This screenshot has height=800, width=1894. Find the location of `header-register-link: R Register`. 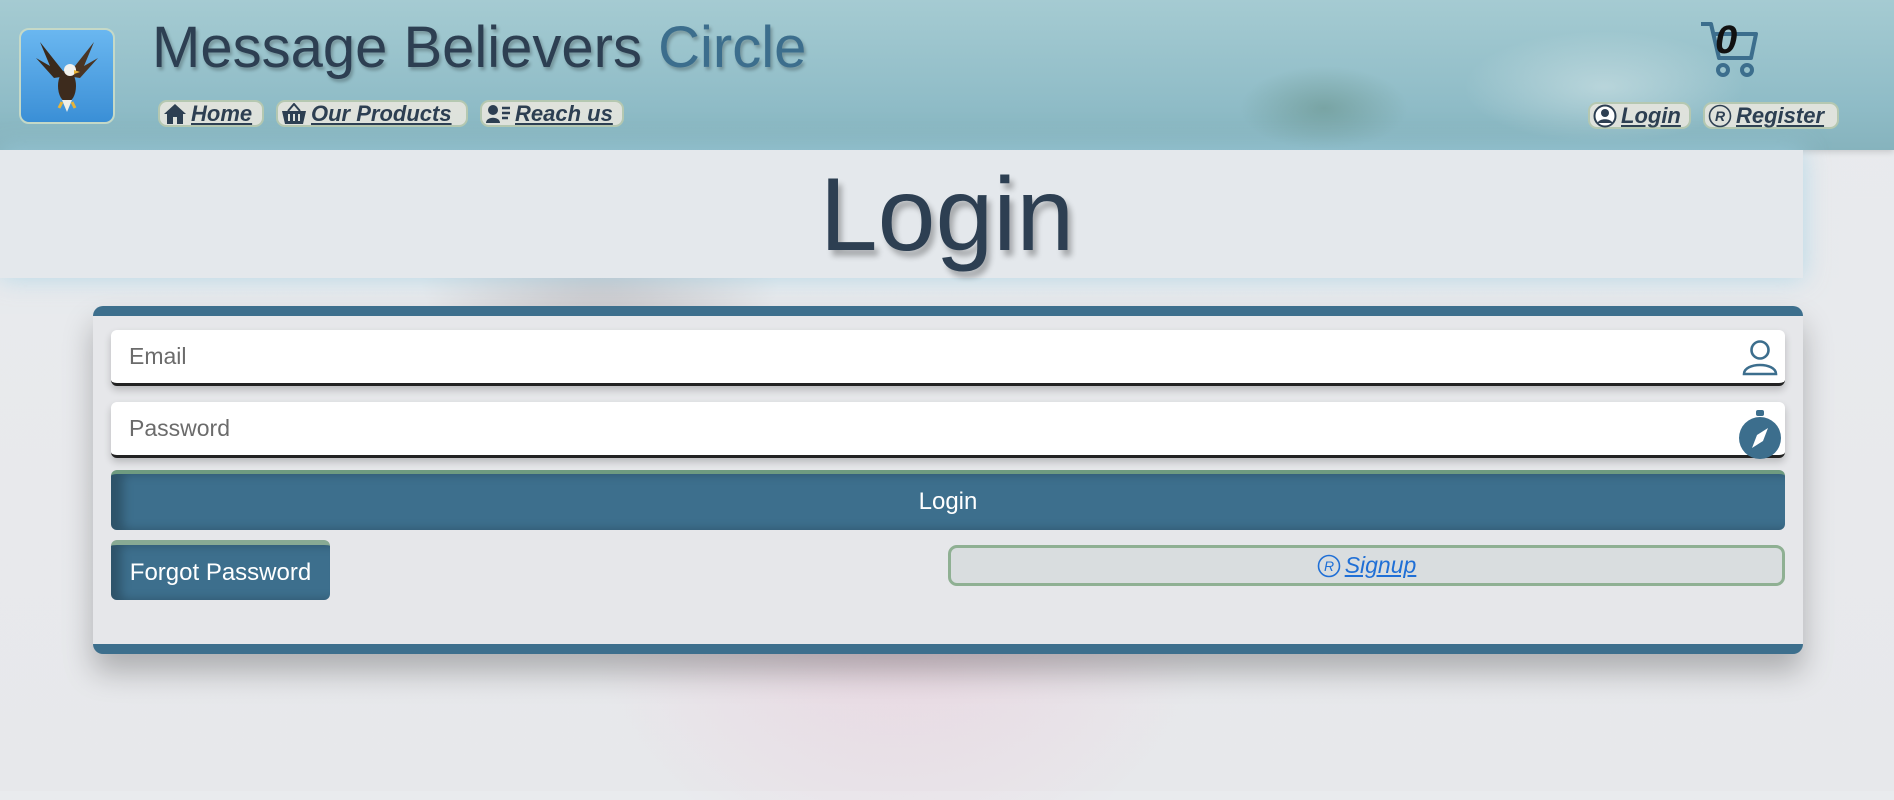

header-register-link: R Register is located at coordinates (1771, 115).